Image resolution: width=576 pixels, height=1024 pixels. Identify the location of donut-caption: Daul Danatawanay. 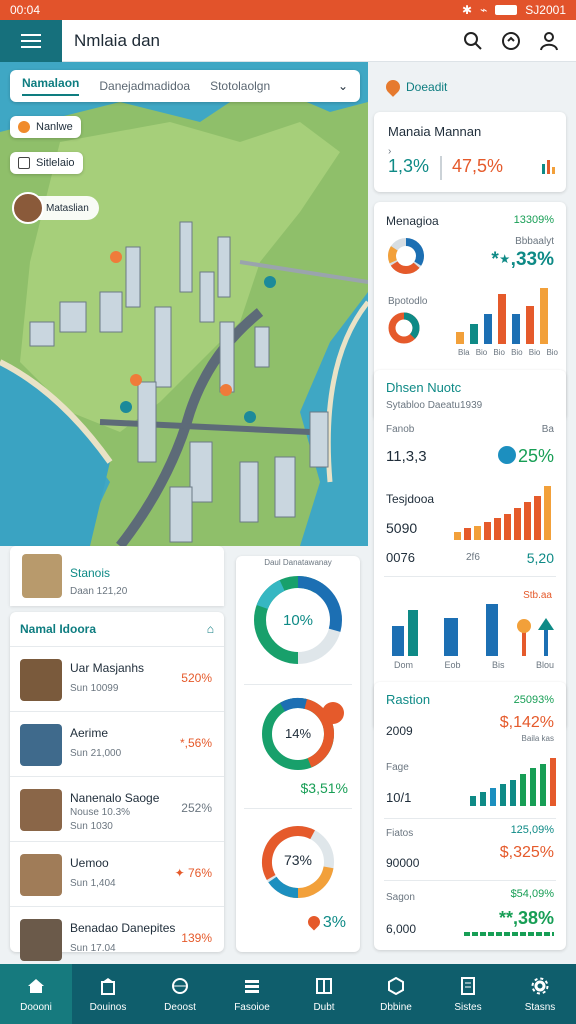
(298, 562).